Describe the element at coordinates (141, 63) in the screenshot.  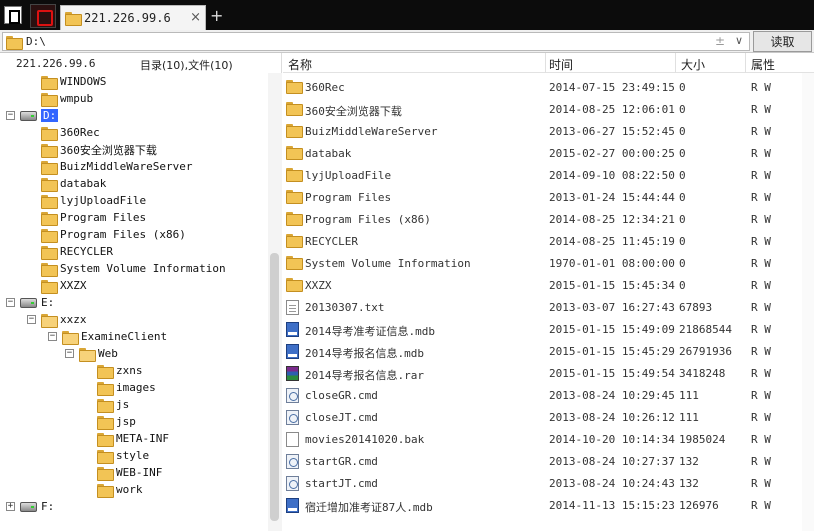
I see `tree-header: 221.226.99.6 目录(10),文件(10)` at that location.